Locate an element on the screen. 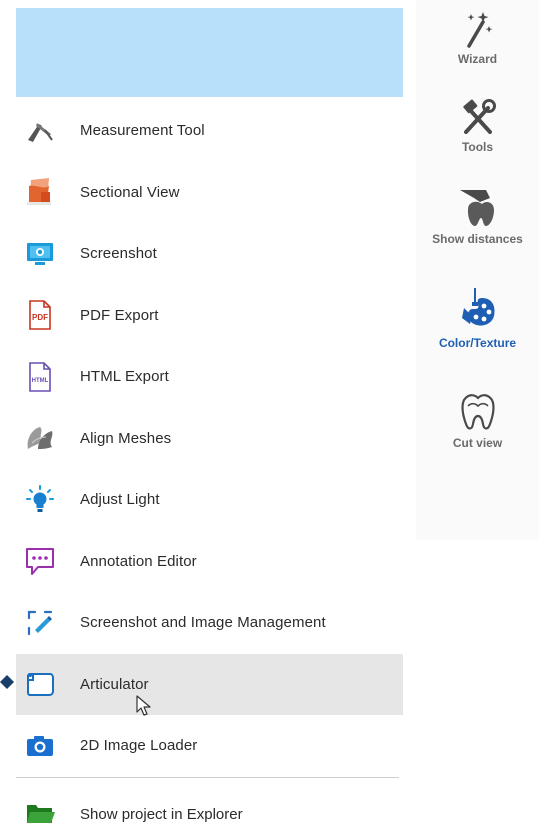 The height and width of the screenshot is (840, 539). menu-item-pdf-export: PDF PDF Export is located at coordinates (209, 316).